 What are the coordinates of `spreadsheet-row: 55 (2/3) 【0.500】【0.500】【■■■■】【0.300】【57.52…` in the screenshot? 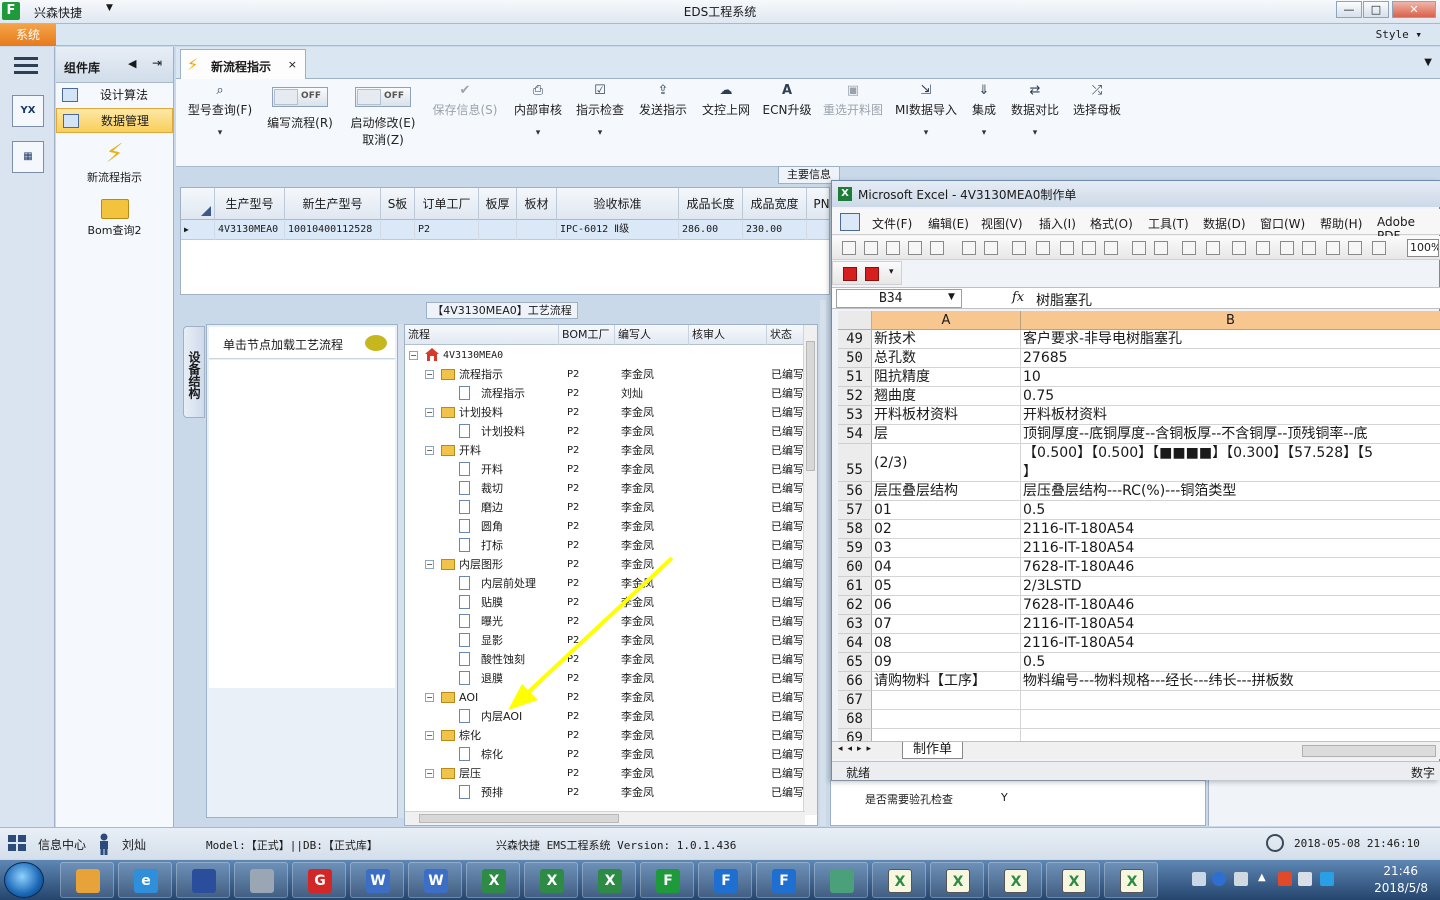 It's located at (1139, 463).